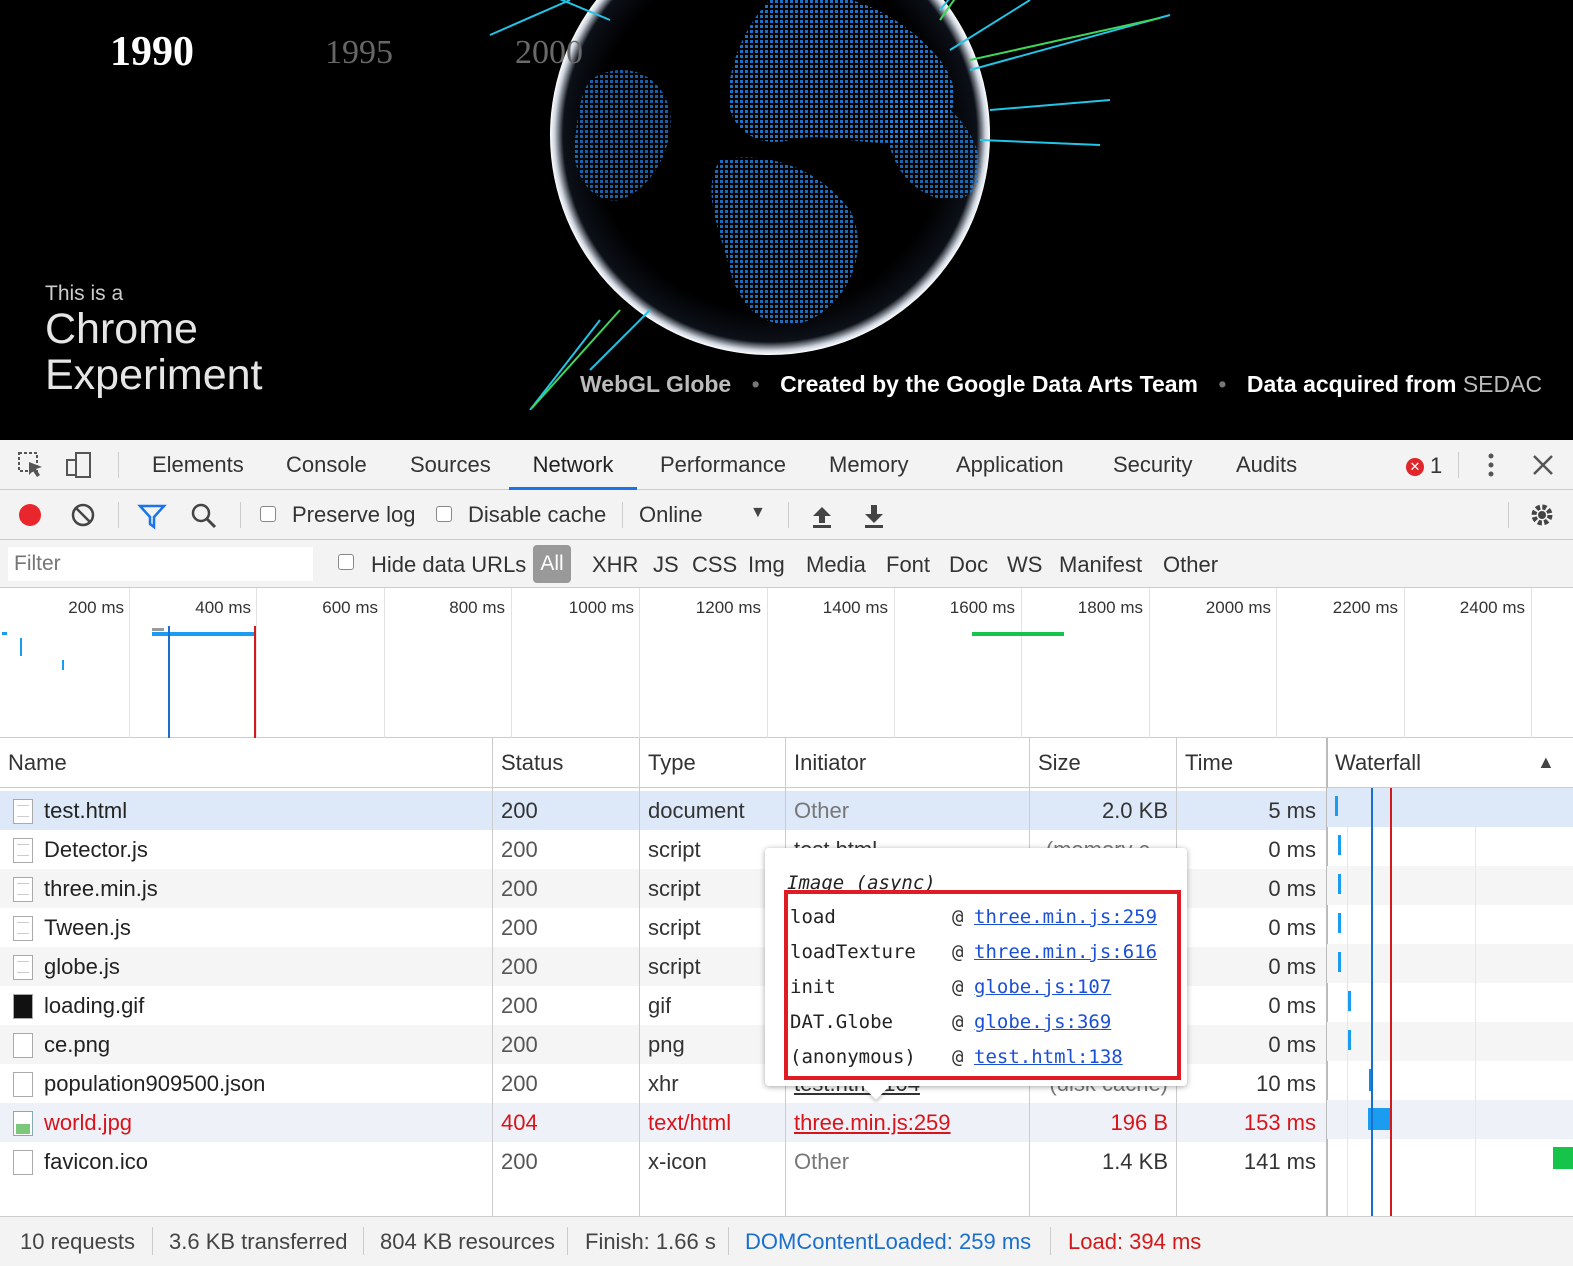 This screenshot has height=1266, width=1573. Describe the element at coordinates (87, 927) in the screenshot. I see `row-name: Tween.js` at that location.